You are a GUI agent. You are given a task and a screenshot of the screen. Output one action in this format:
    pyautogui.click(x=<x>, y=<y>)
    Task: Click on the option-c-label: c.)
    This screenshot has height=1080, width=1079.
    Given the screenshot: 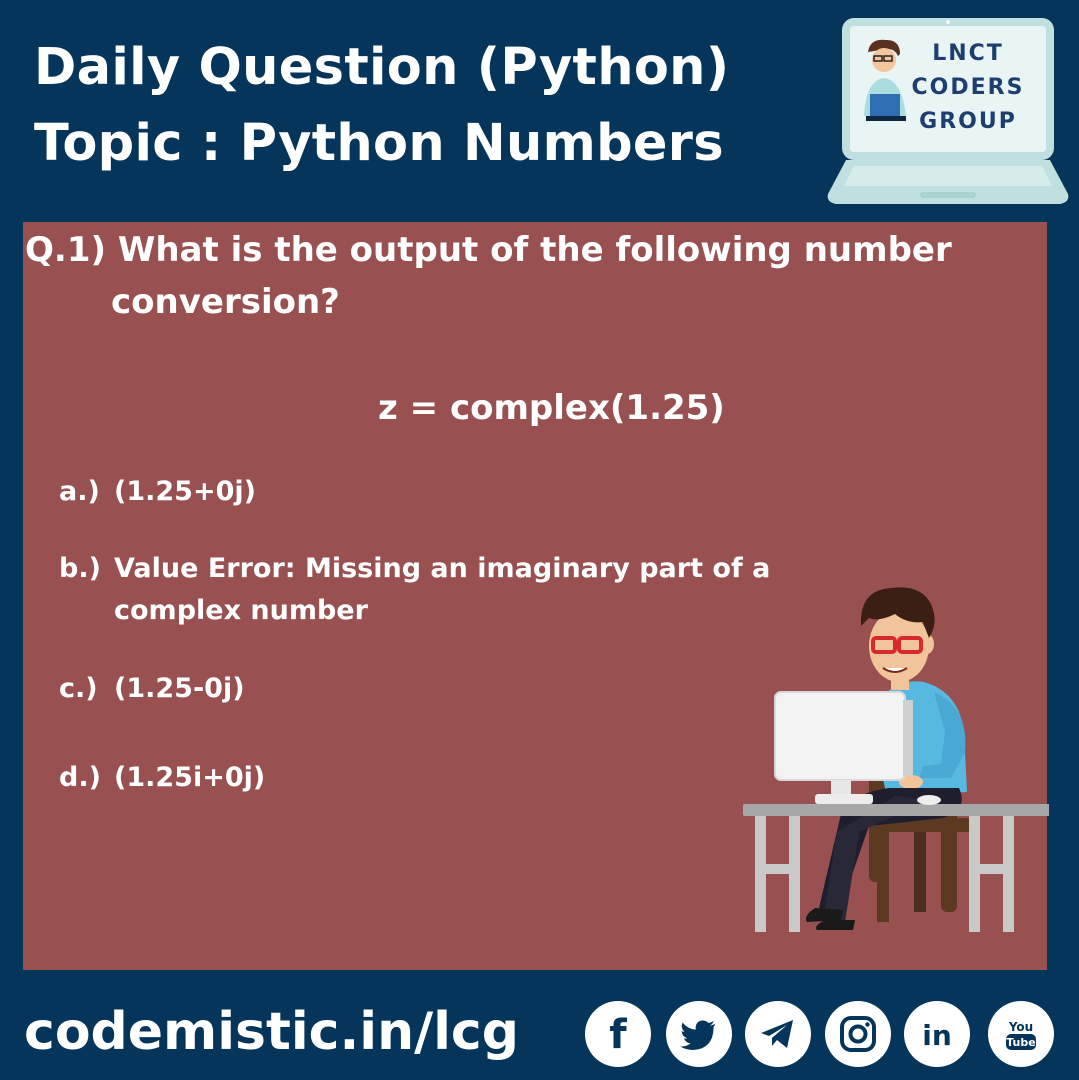 What is the action you would take?
    pyautogui.click(x=78, y=688)
    